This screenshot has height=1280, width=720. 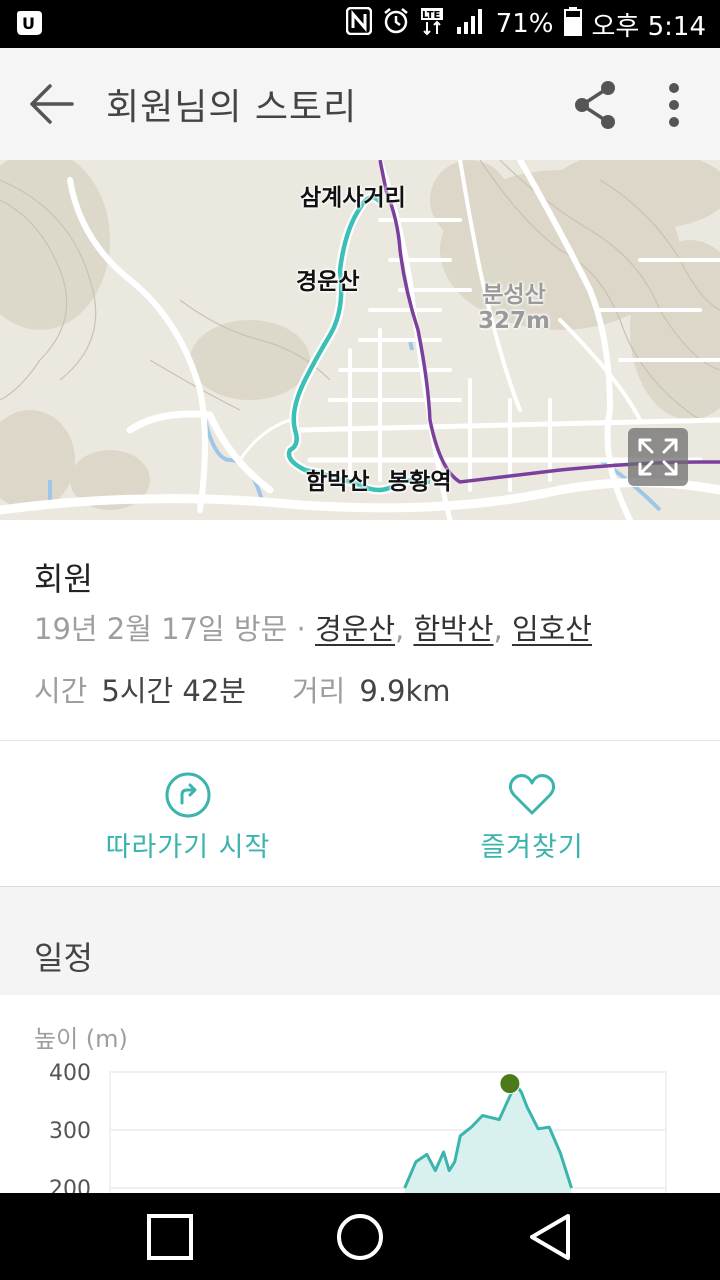 I want to click on expand-map-icon, so click(x=658, y=457).